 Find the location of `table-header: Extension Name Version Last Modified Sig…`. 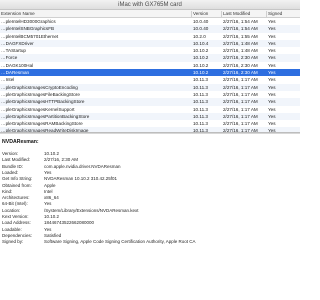

table-header: Extension Name Version Last Modified Sig… is located at coordinates (150, 14).